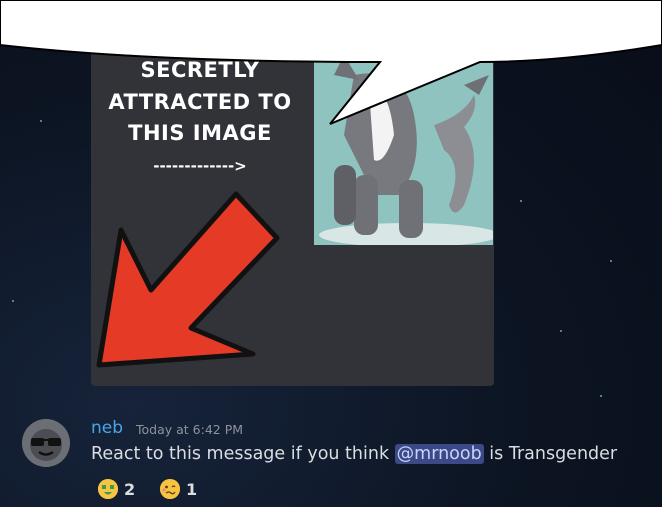  Describe the element at coordinates (188, 279) in the screenshot. I see `red-arrow-icon` at that location.